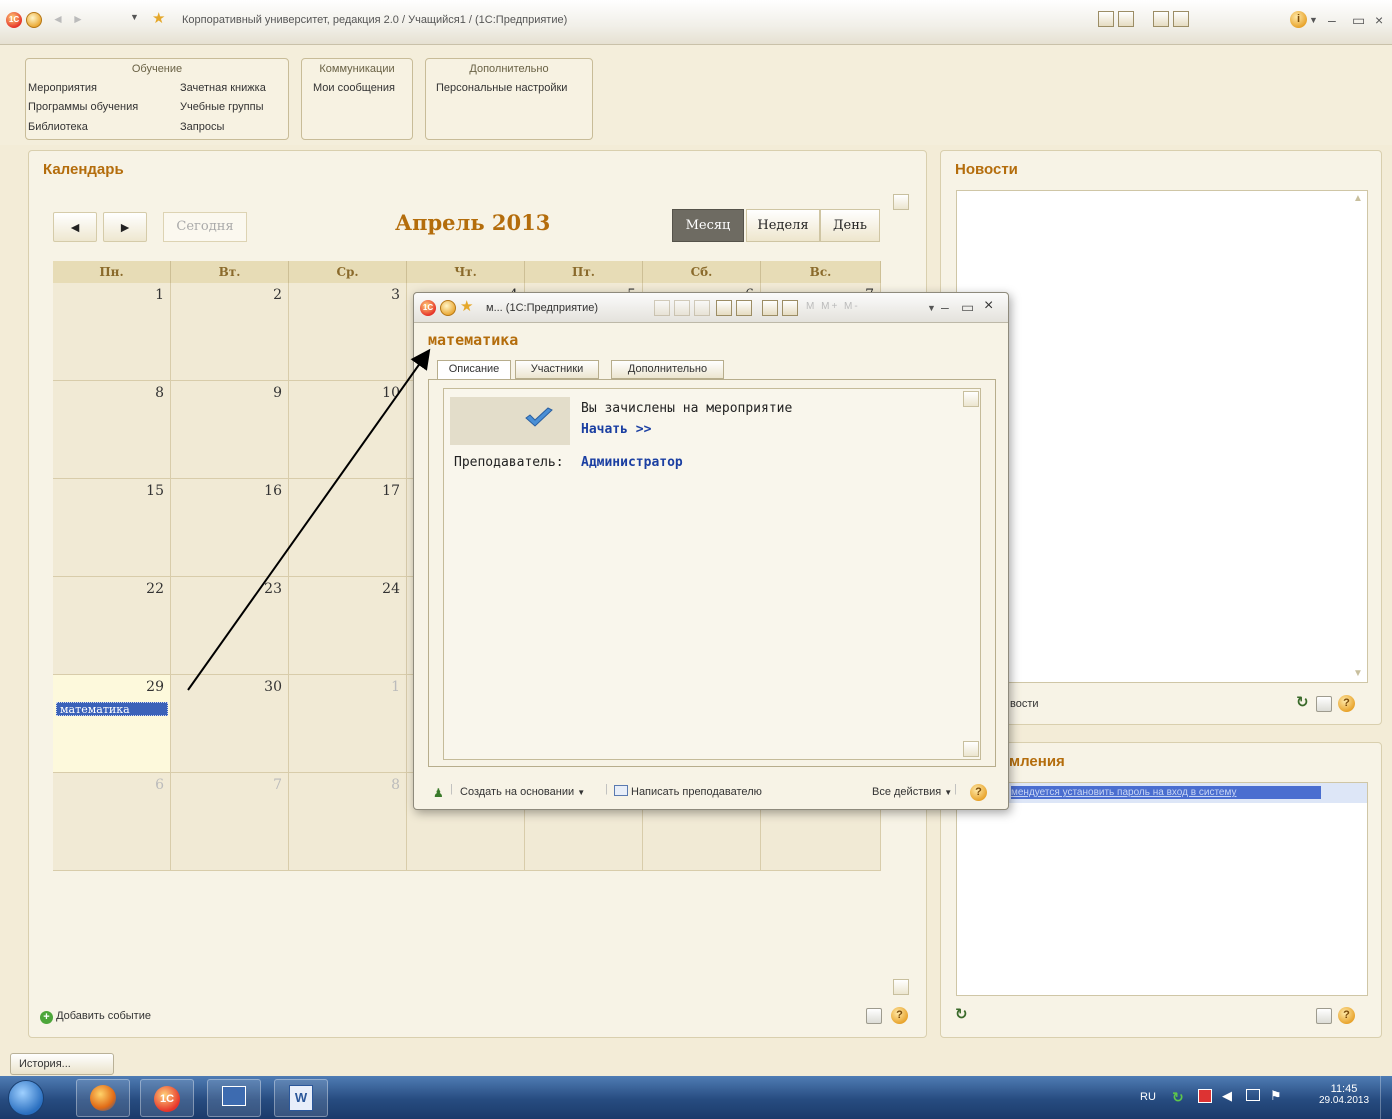  What do you see at coordinates (1386, 1097) in the screenshot?
I see `show-desktop-button` at bounding box center [1386, 1097].